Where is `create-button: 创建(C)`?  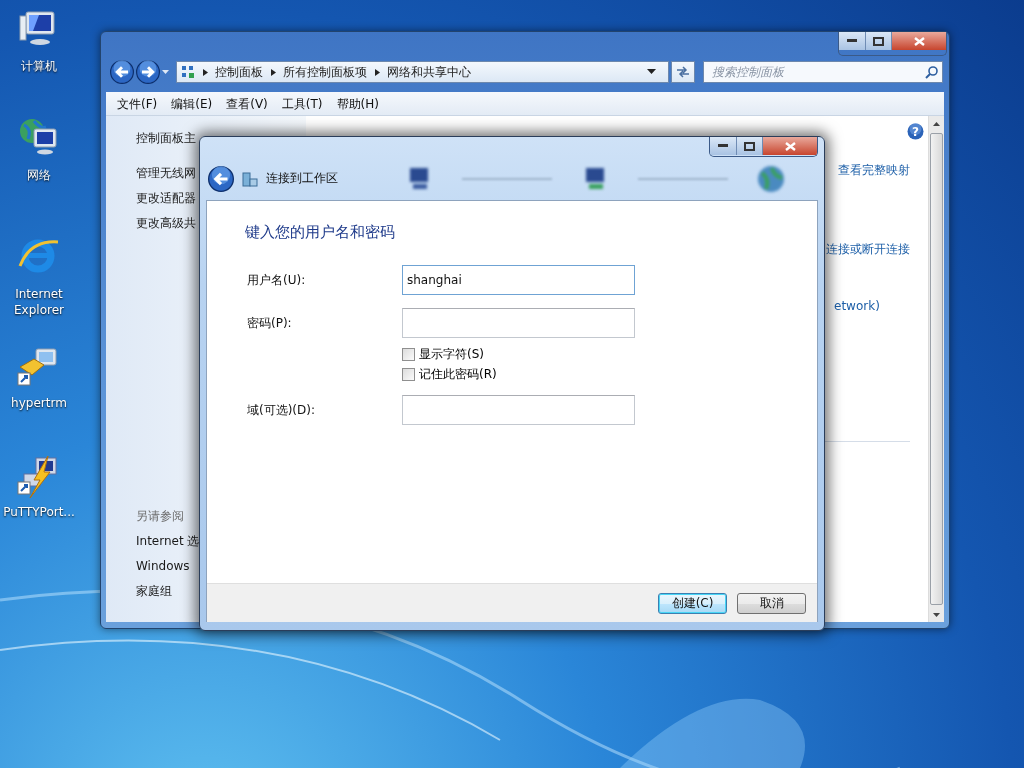 create-button: 创建(C) is located at coordinates (692, 603).